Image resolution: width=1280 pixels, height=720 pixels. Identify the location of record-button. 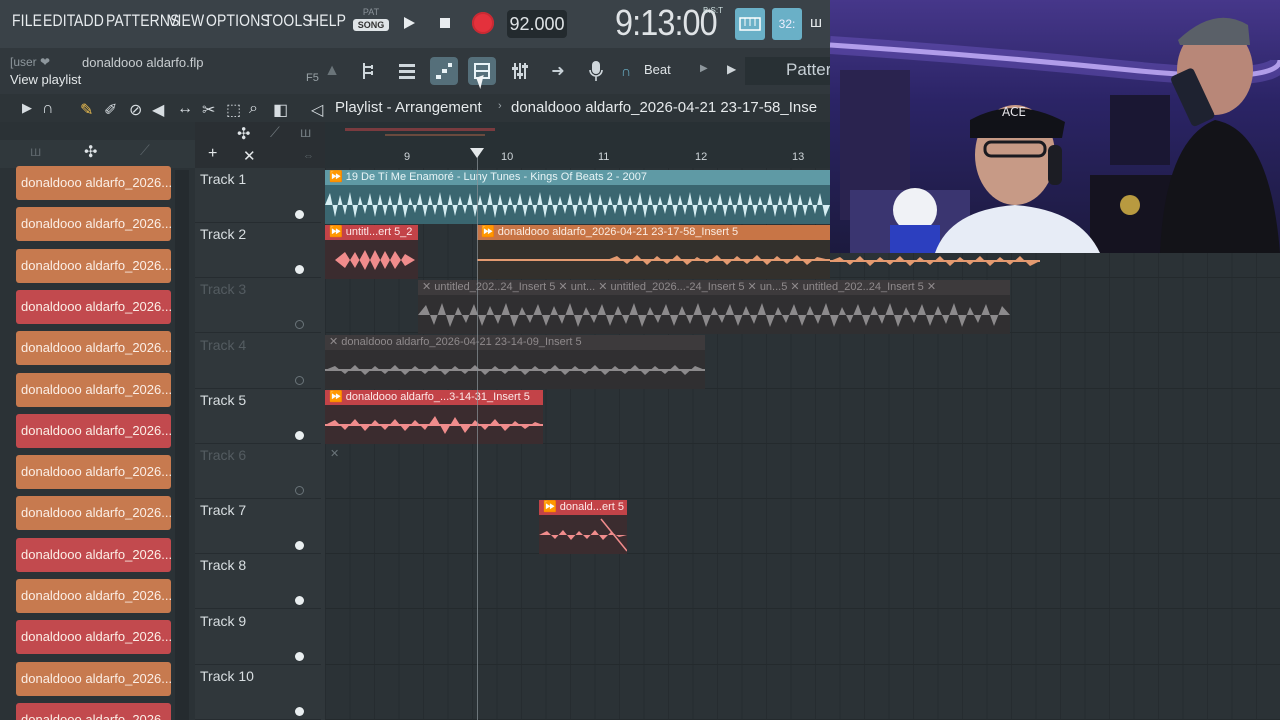
(483, 23).